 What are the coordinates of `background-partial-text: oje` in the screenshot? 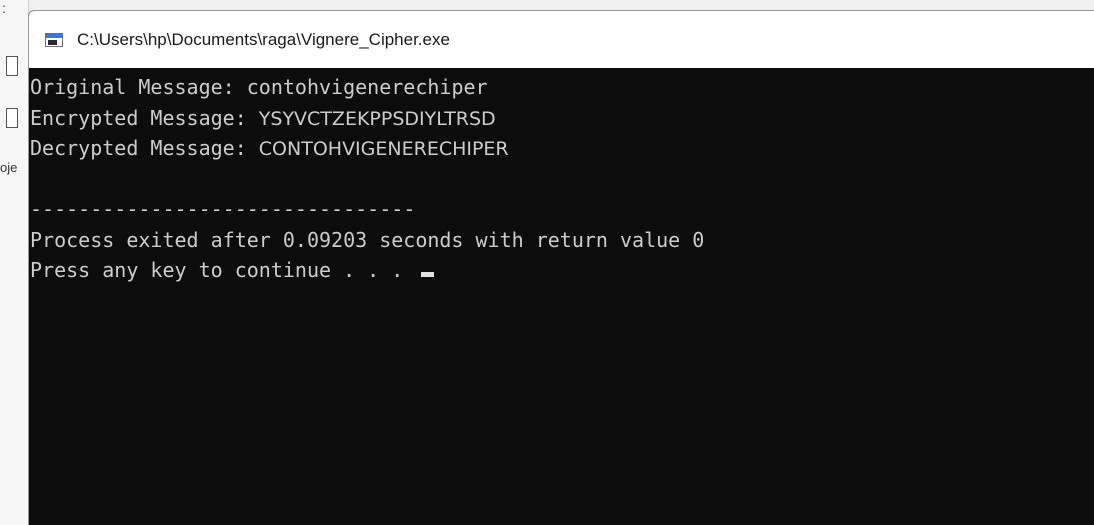 It's located at (9, 167).